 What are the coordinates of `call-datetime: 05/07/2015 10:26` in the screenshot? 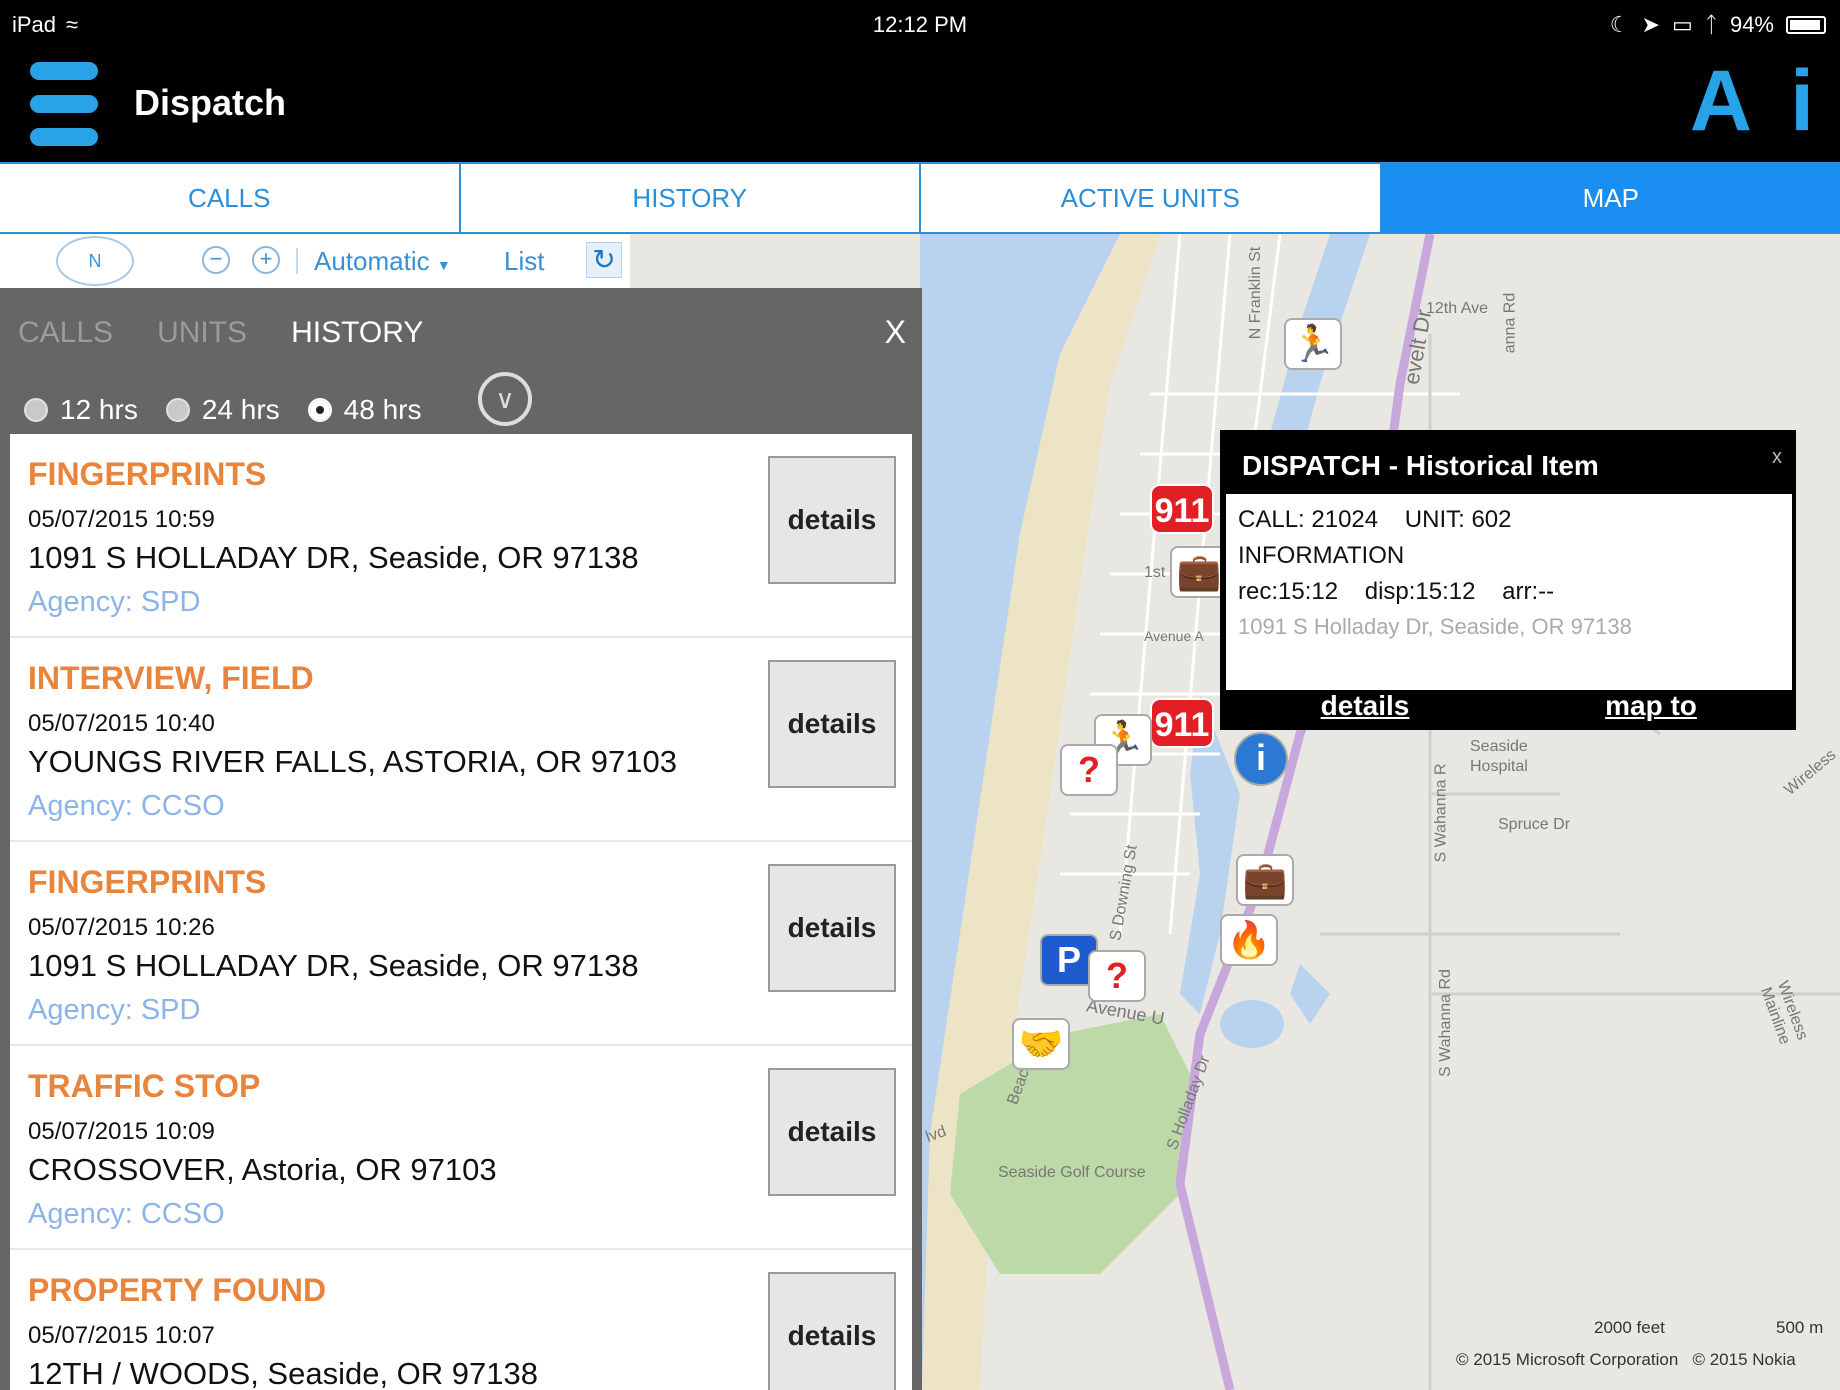 It's located at (121, 927).